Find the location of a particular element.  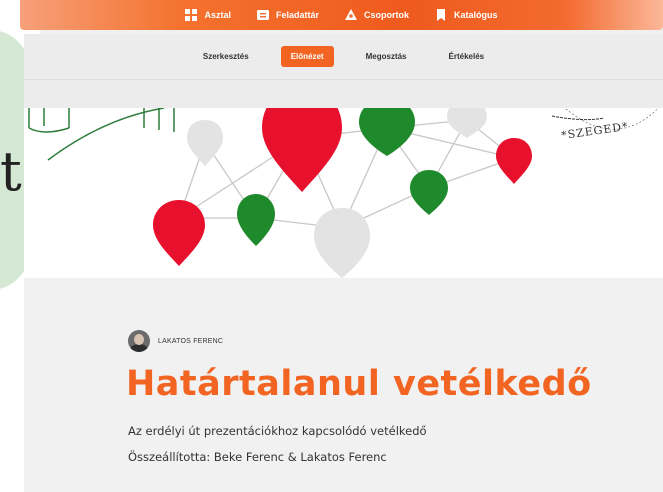

nav-label: Asztal is located at coordinates (217, 15).